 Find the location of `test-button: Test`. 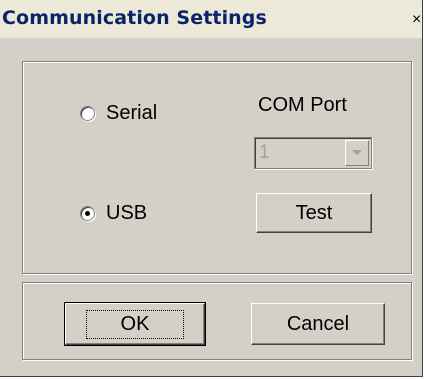

test-button: Test is located at coordinates (314, 213).